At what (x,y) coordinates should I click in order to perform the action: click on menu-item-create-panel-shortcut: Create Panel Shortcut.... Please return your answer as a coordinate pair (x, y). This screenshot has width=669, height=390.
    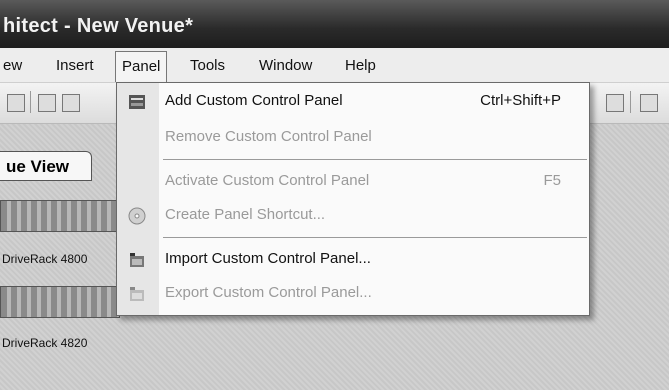
    Looking at the image, I should click on (353, 215).